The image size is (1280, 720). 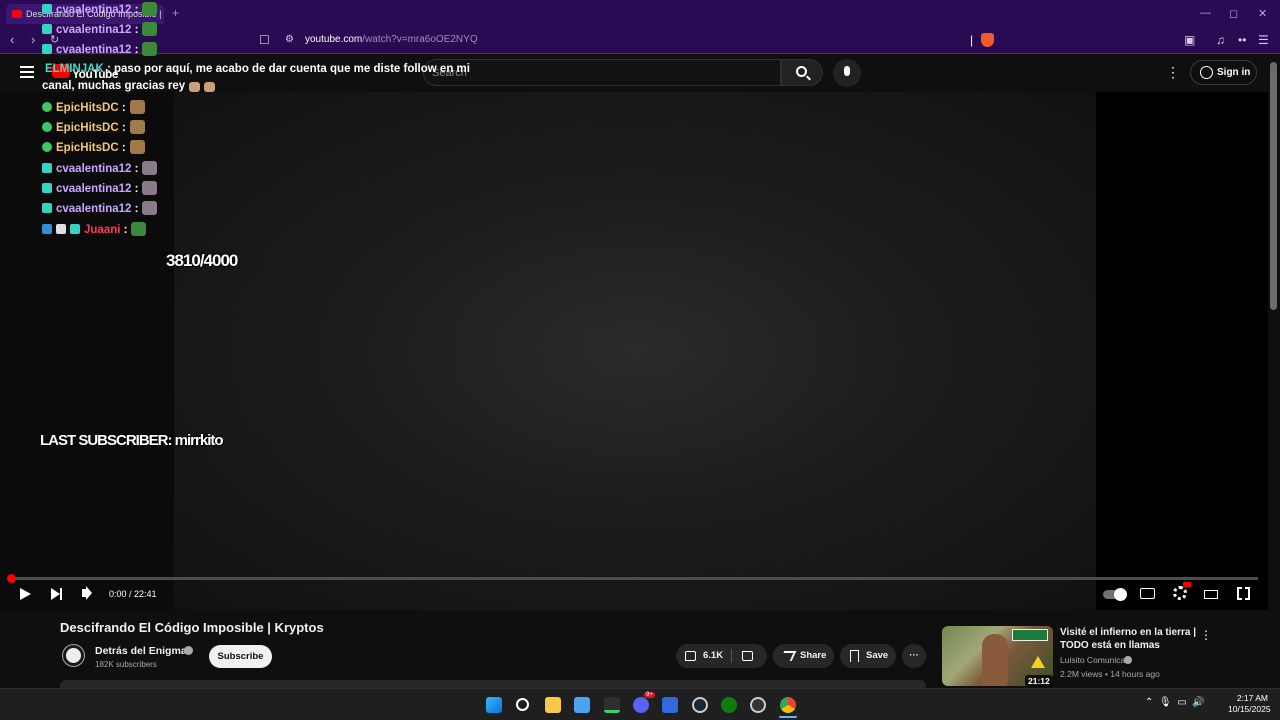 I want to click on clock-date: 10/15/2025, so click(x=1249, y=709).